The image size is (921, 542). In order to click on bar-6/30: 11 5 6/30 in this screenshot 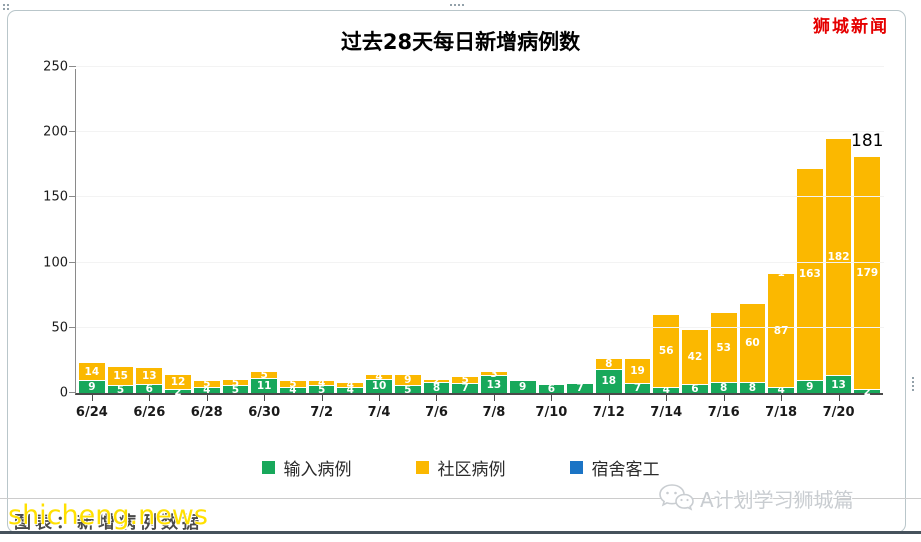, I will do `click(264, 395)`.